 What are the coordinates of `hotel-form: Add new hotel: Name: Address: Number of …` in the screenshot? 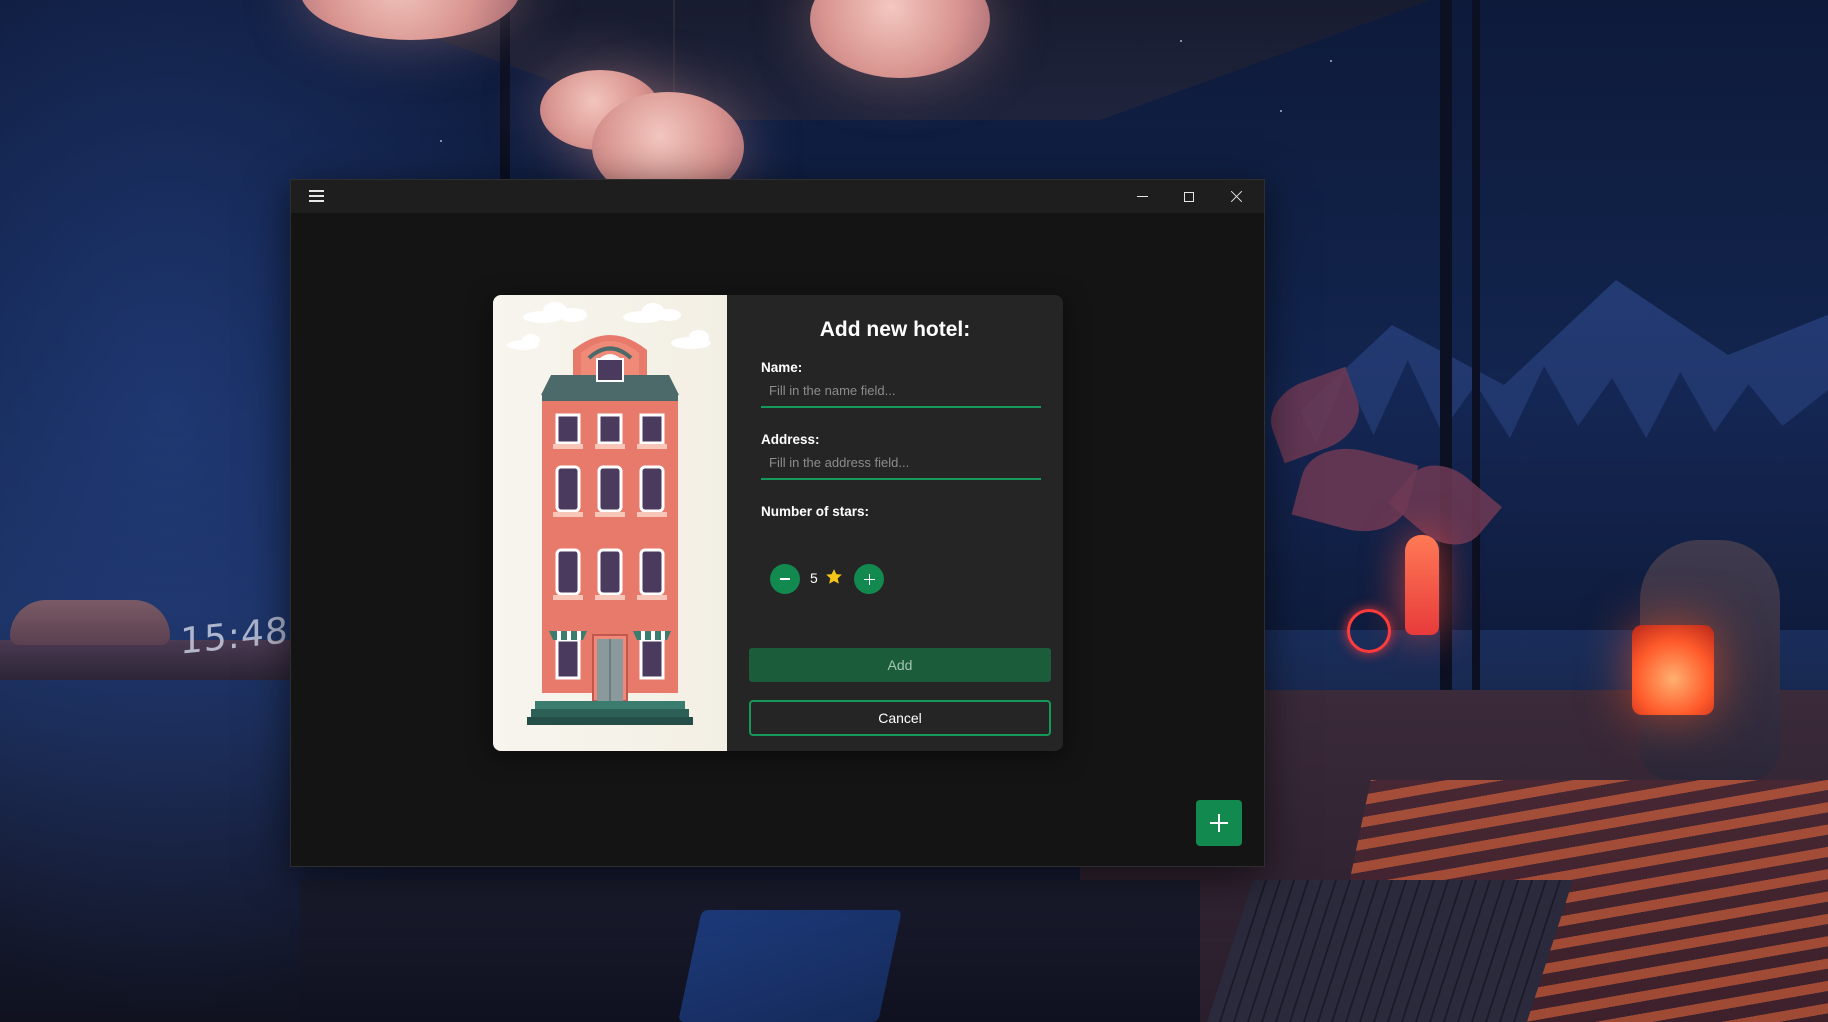 It's located at (895, 523).